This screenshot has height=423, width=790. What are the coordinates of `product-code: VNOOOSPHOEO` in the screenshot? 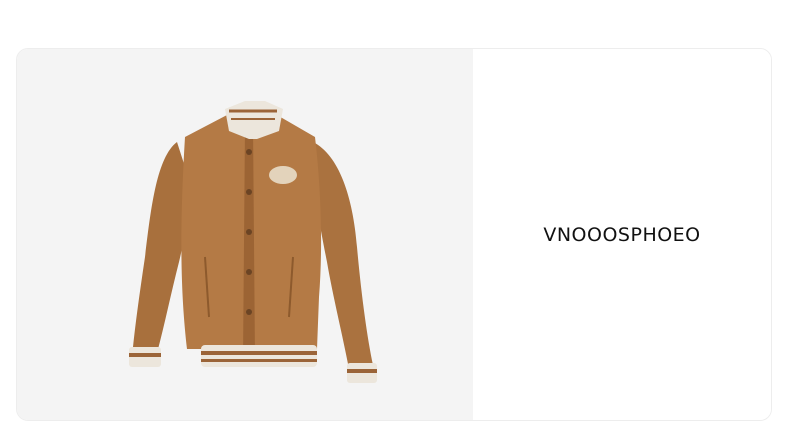 It's located at (622, 234).